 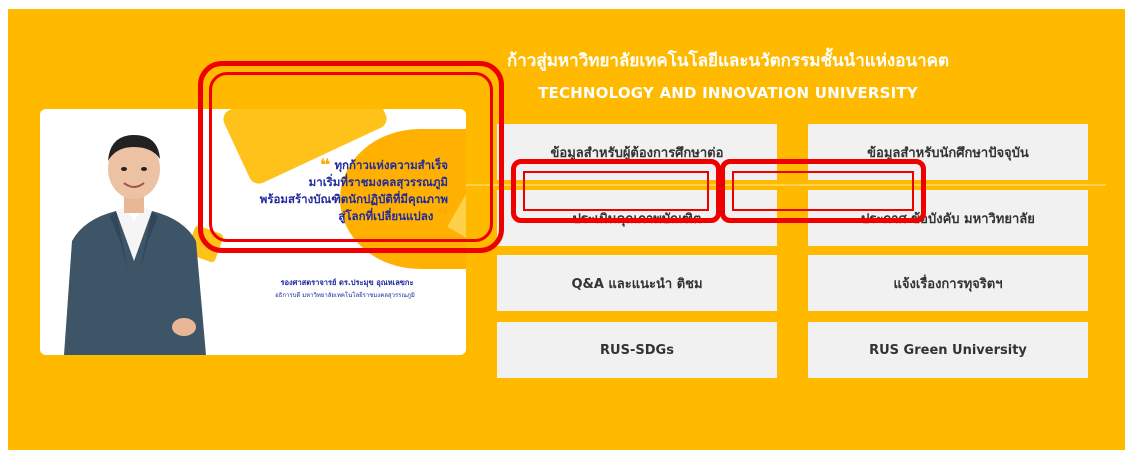 I want to click on link-prospective-students: ข้อมูลสำหรับผู้ต้องการศึกษาต่อ, so click(x=637, y=152).